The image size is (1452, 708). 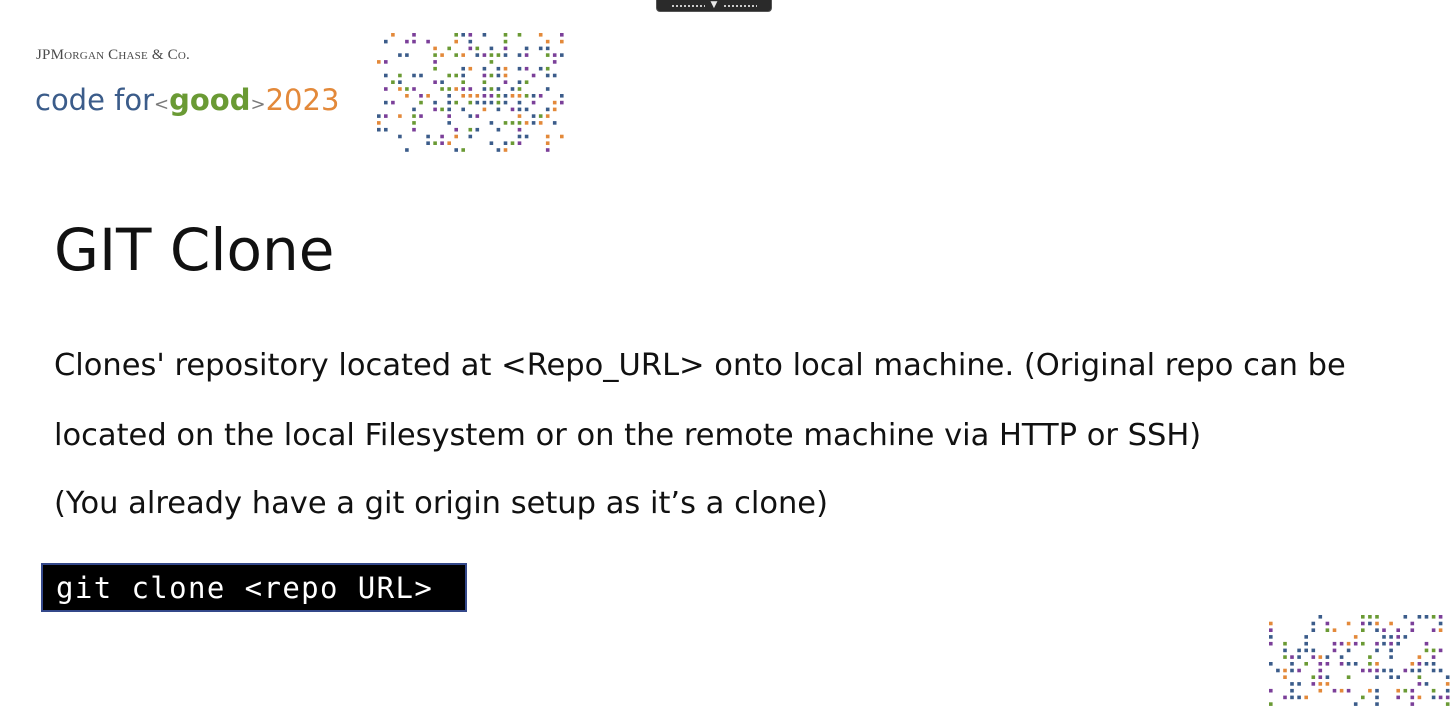 What do you see at coordinates (194, 250) in the screenshot?
I see `slide-title: GIT Clone` at bounding box center [194, 250].